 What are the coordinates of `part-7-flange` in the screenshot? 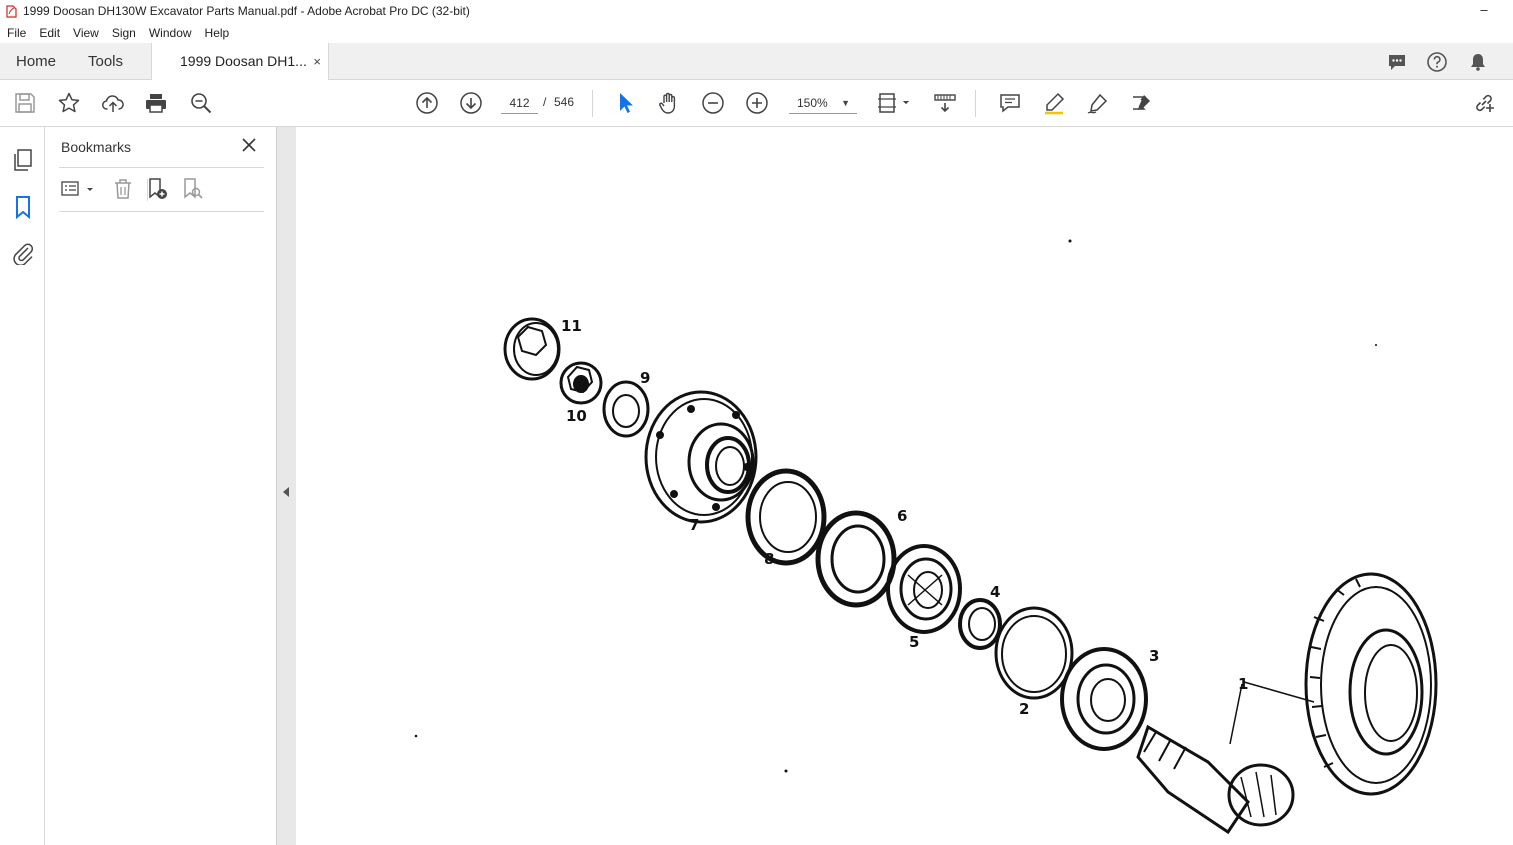 It's located at (701, 457).